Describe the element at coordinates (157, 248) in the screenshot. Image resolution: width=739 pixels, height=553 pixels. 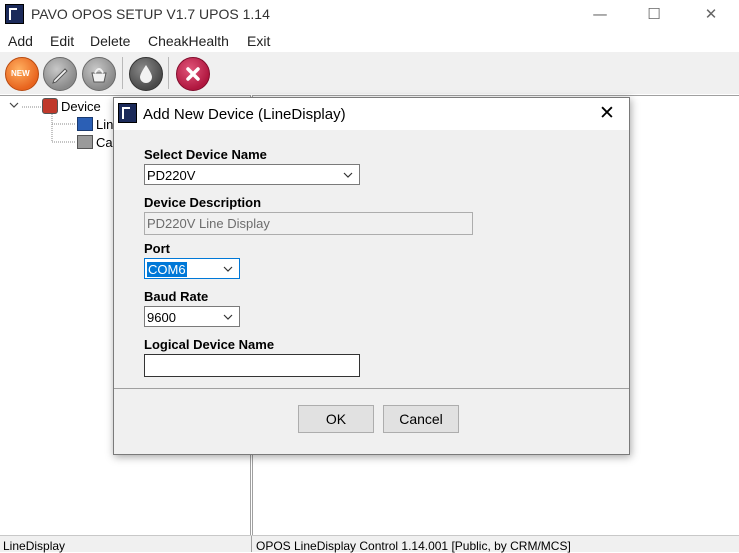
I see `port-label: Port` at that location.